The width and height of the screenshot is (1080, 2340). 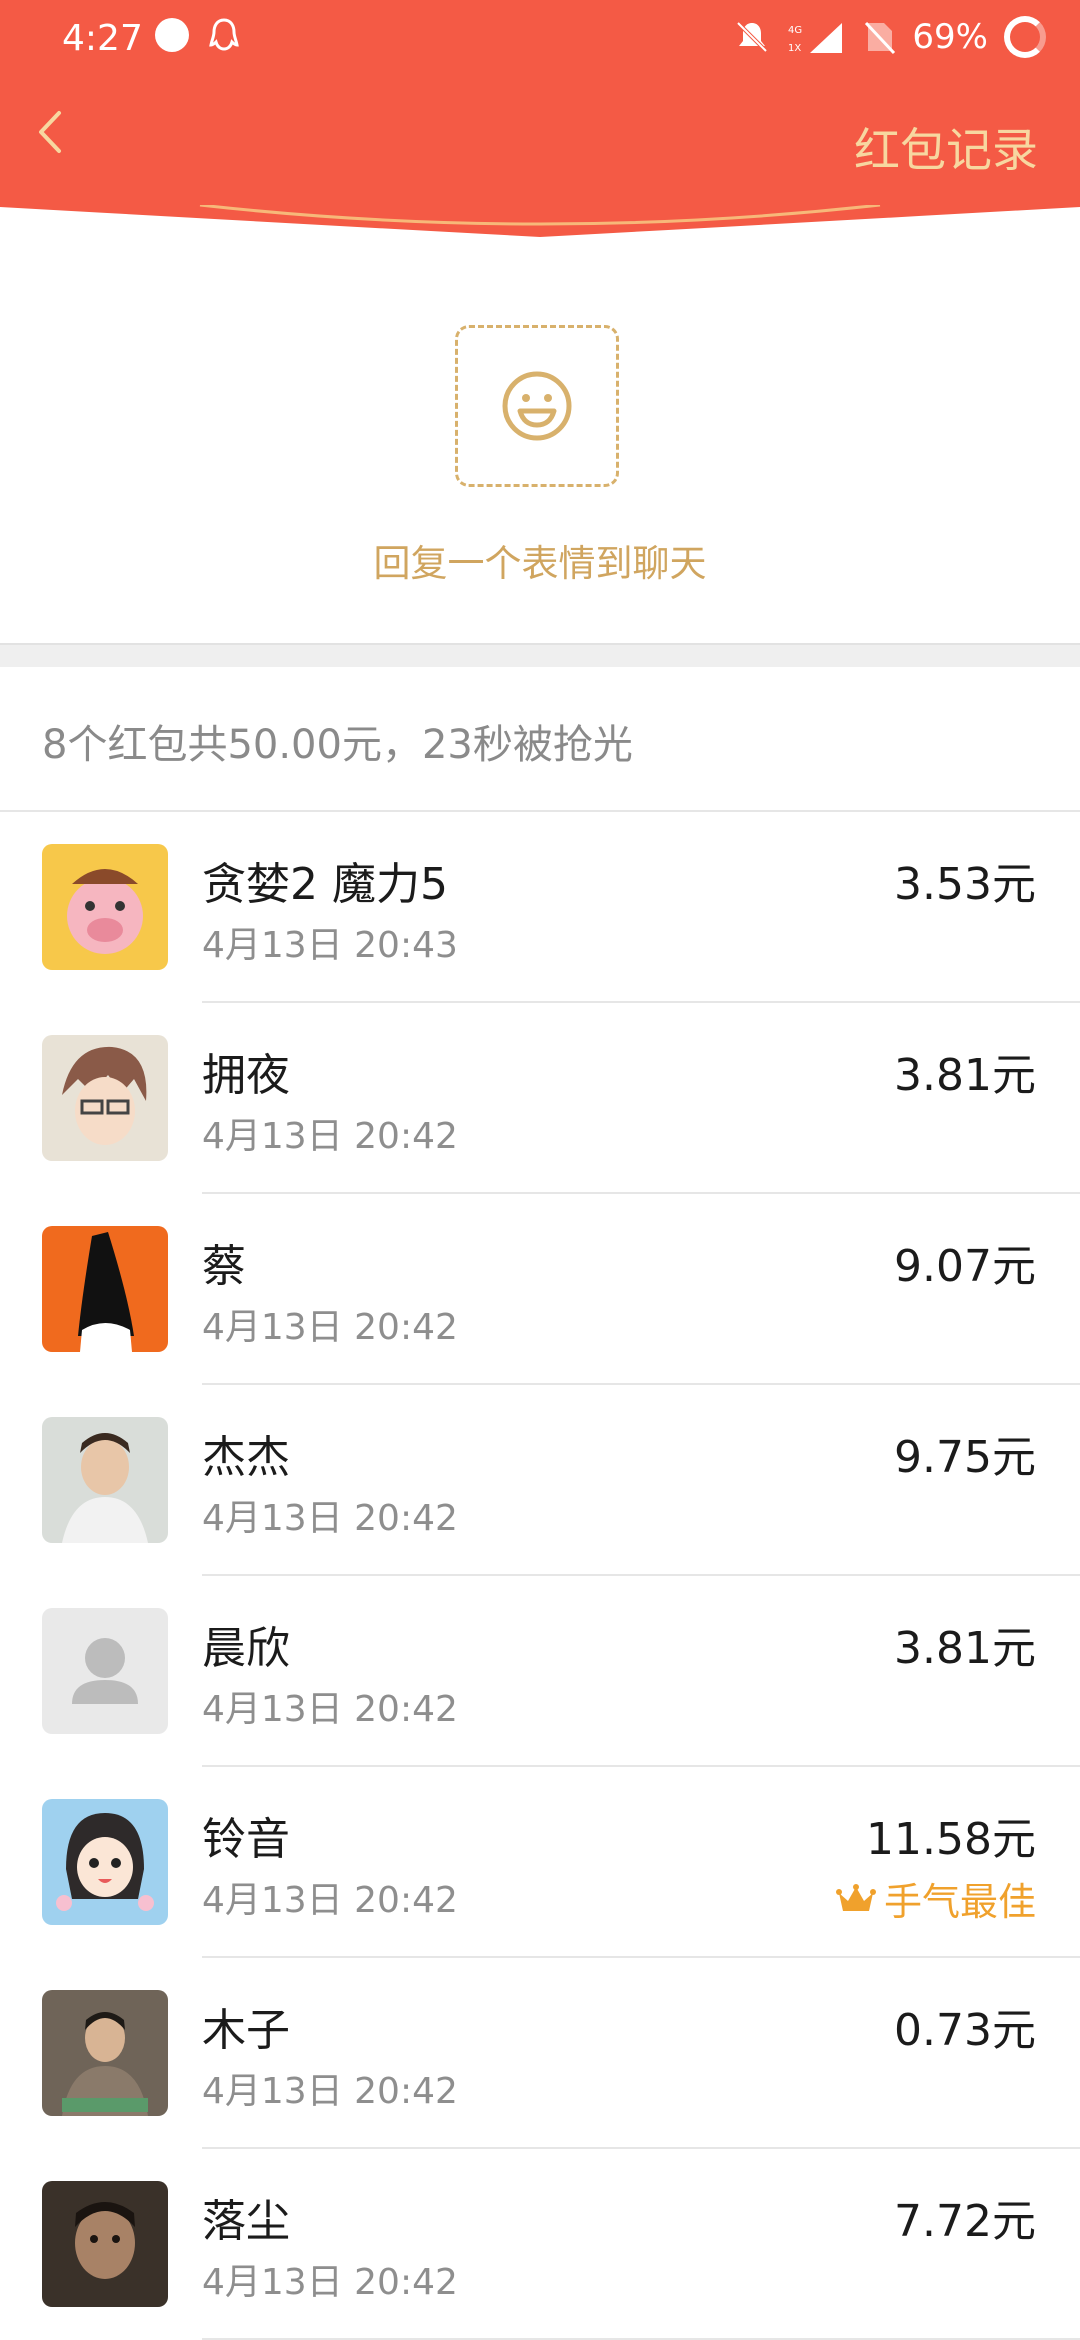 What do you see at coordinates (815, 38) in the screenshot?
I see `signal-icon: 4G 1X` at bounding box center [815, 38].